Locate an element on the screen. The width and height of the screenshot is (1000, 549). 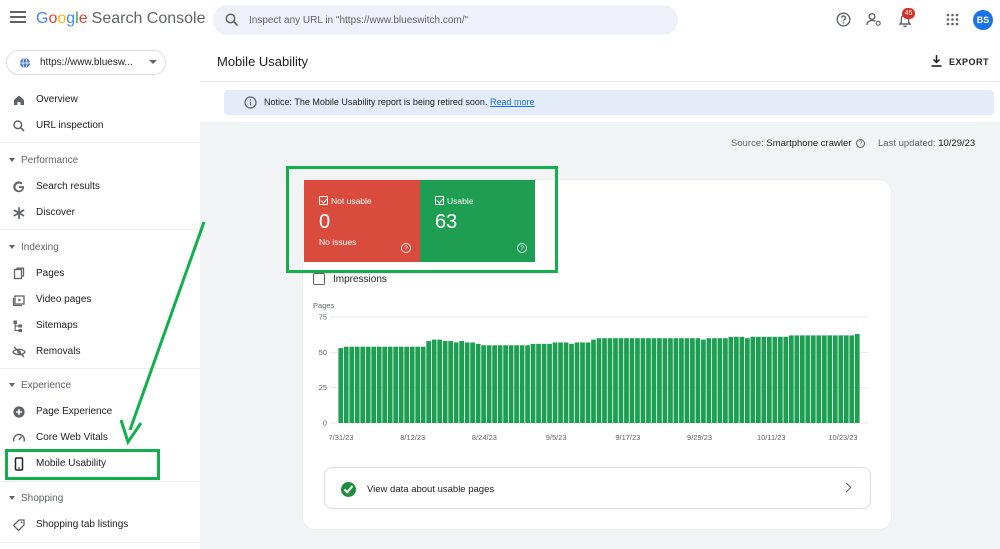
x-tick-label: 9/17/23 is located at coordinates (627, 437).